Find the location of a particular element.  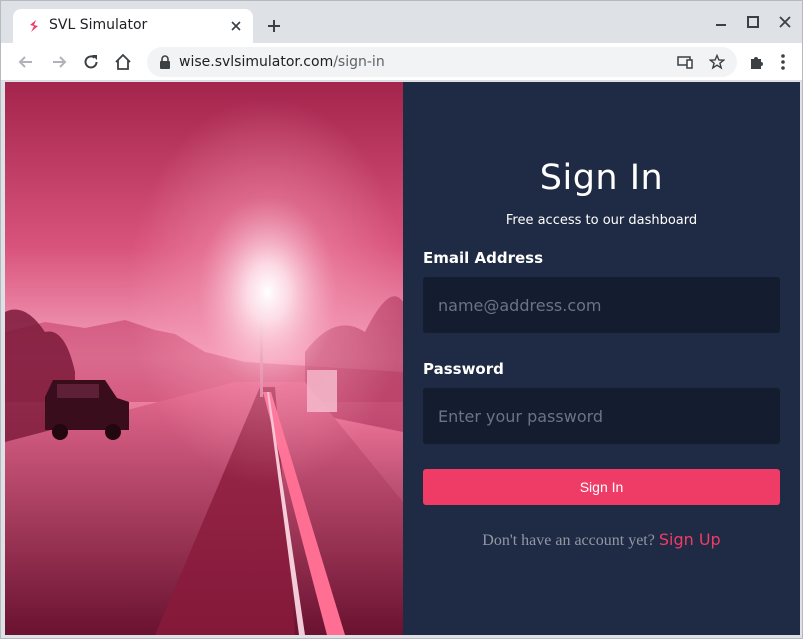

url-text: wise.svlsimulator.com/sign-in is located at coordinates (282, 62).